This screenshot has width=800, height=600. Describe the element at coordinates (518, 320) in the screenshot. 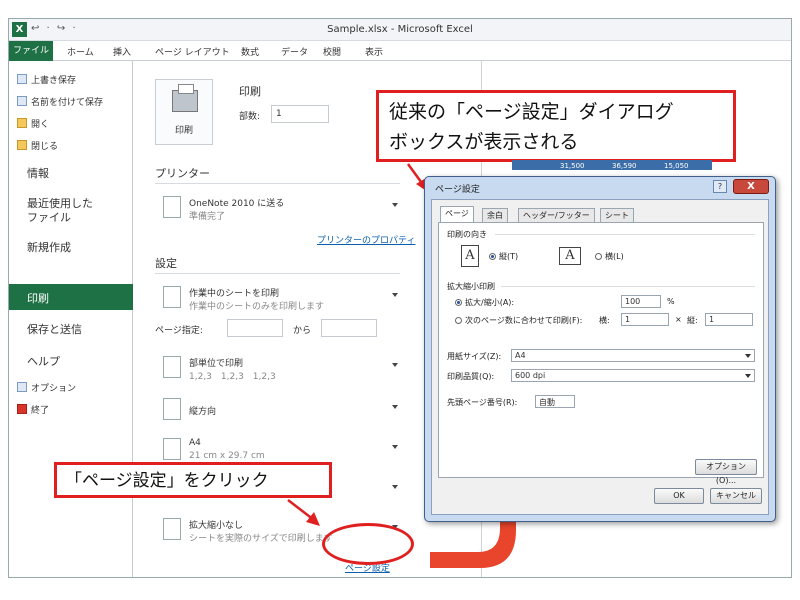

I see `fit-pages-radio: 次のページ数に合わせて印刷(F):` at that location.